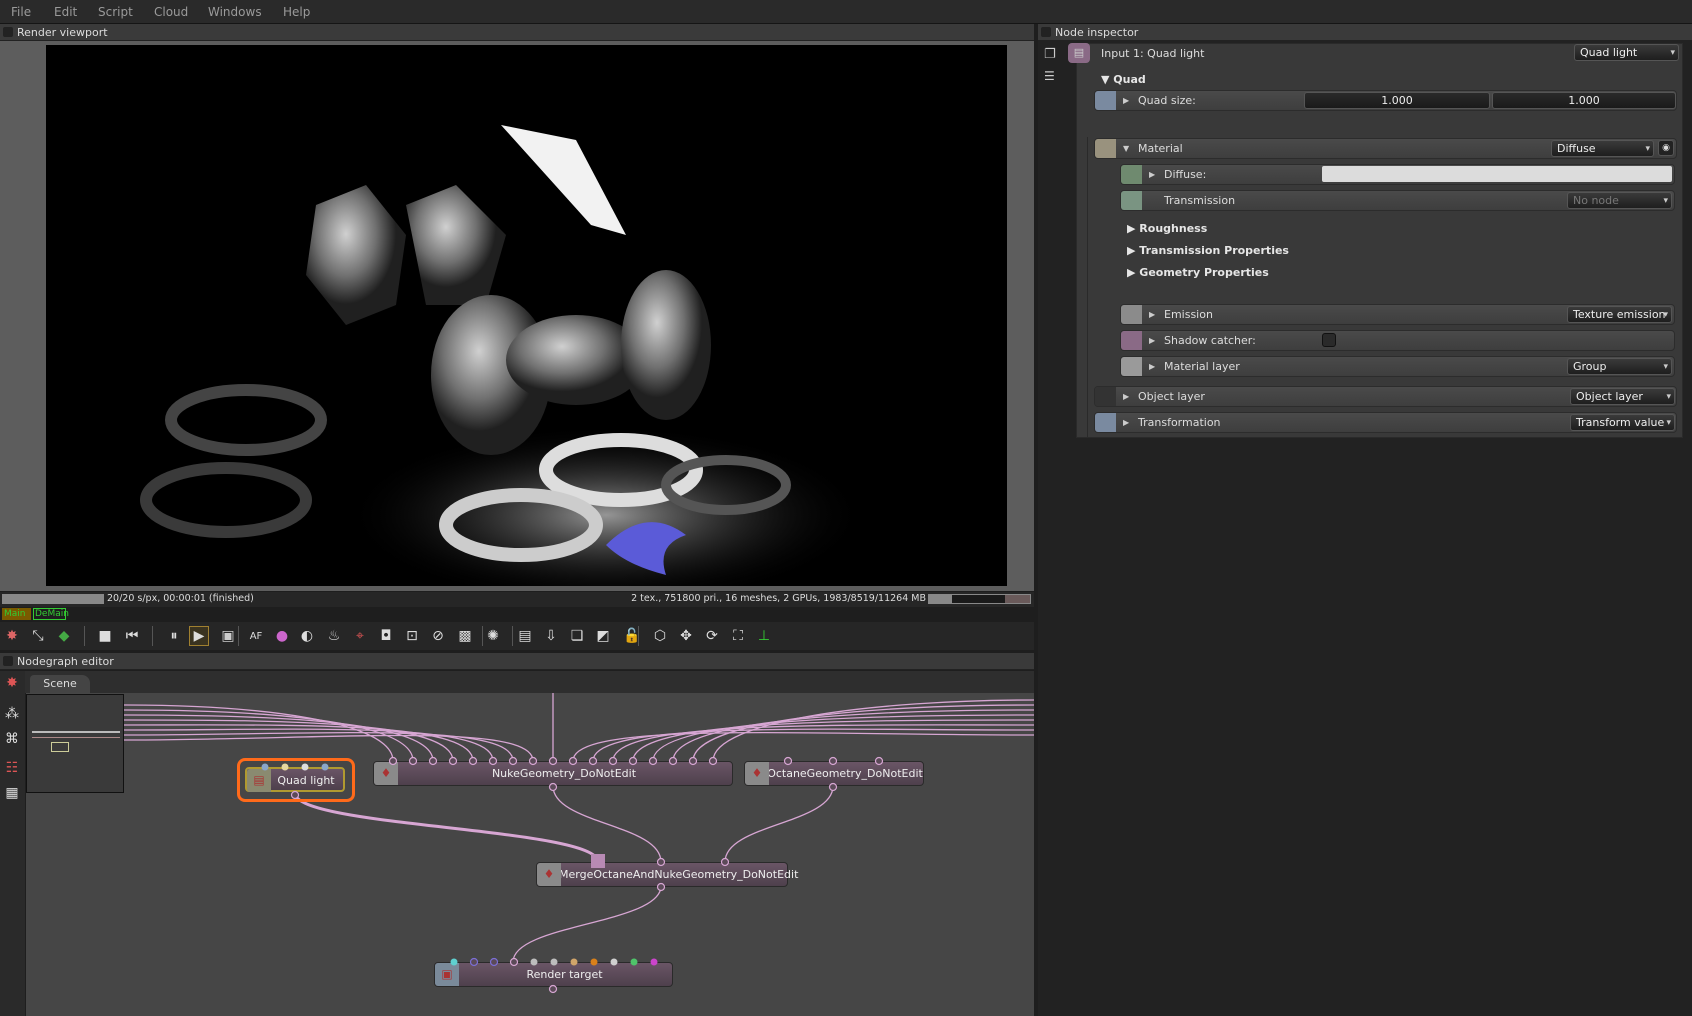  What do you see at coordinates (65, 661) in the screenshot?
I see `panel-title: Nodegraph editor` at bounding box center [65, 661].